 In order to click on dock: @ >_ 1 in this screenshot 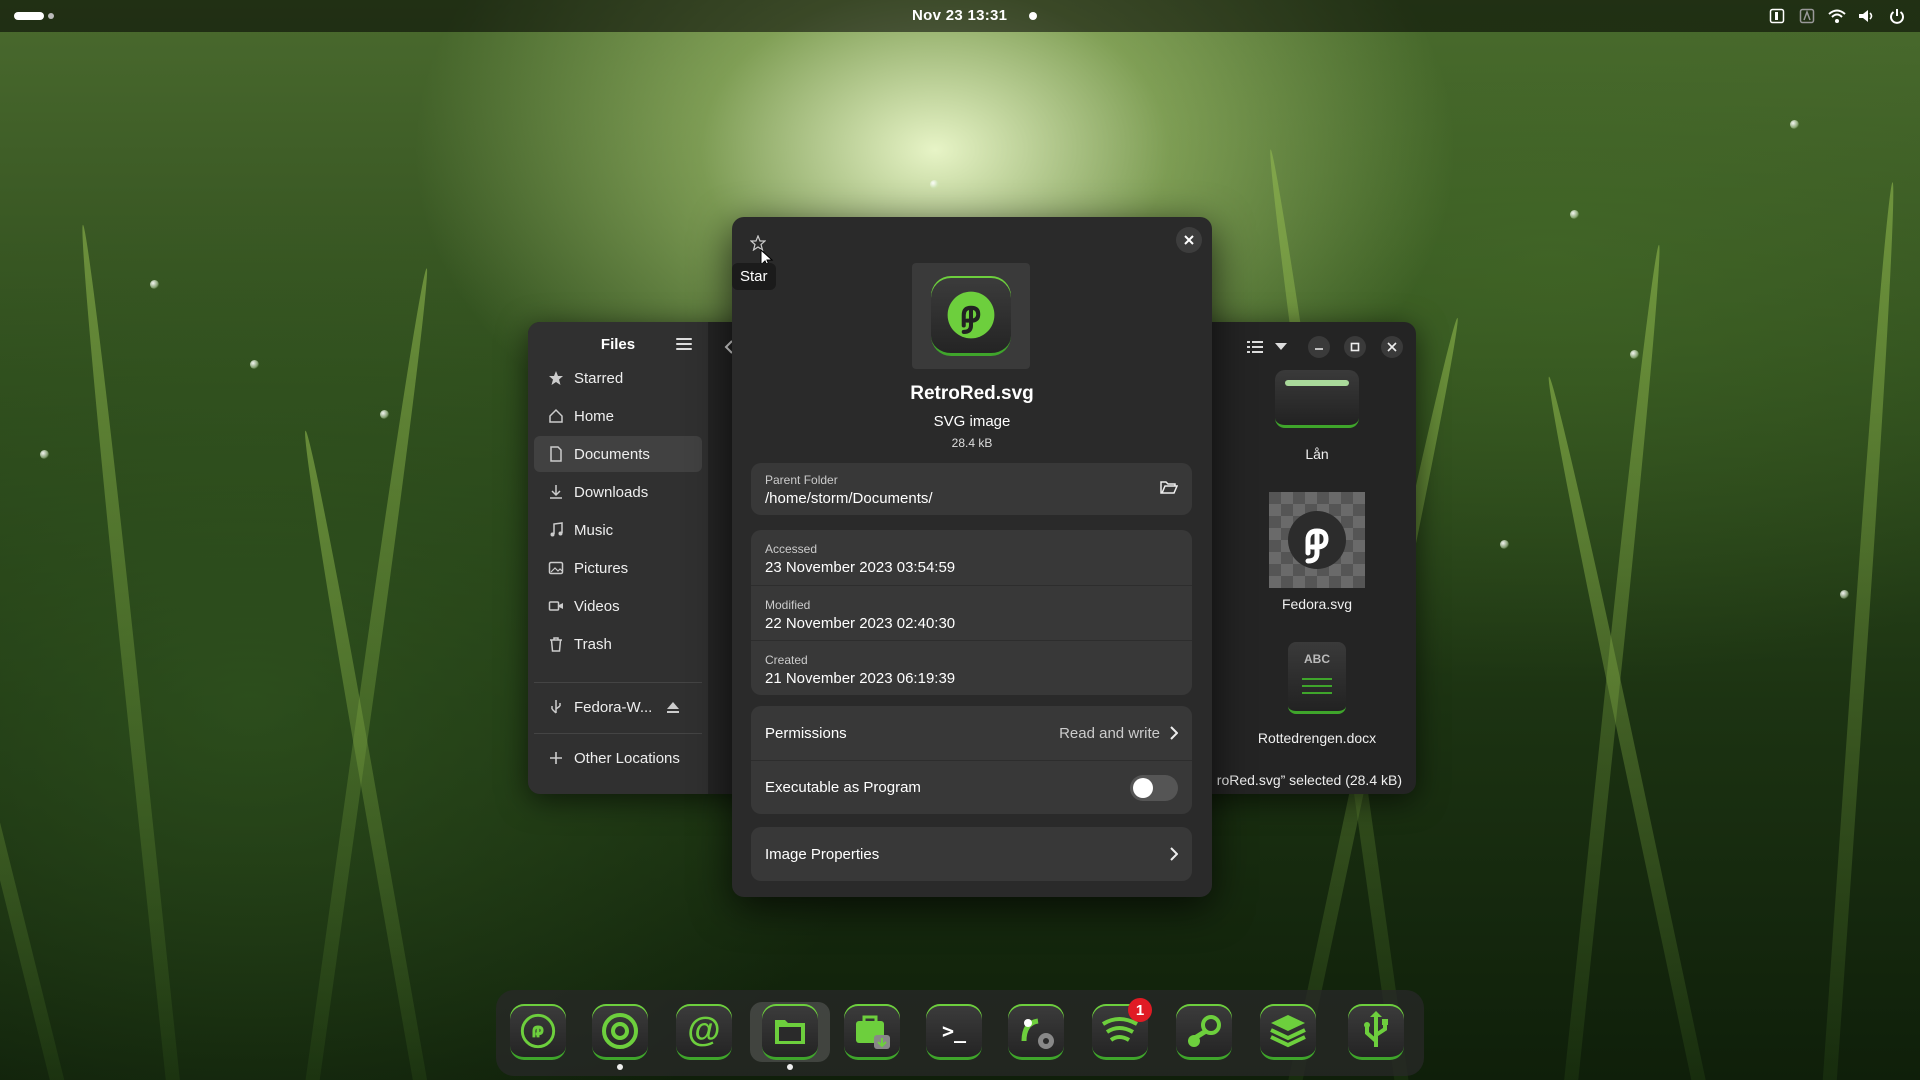, I will do `click(960, 1033)`.